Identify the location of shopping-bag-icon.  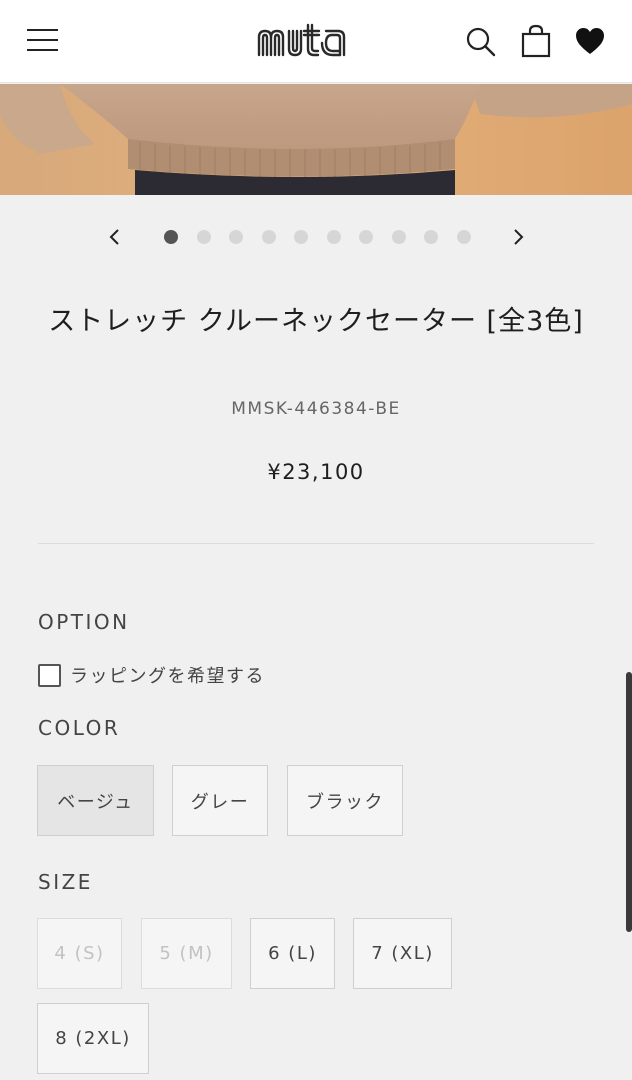
(536, 41).